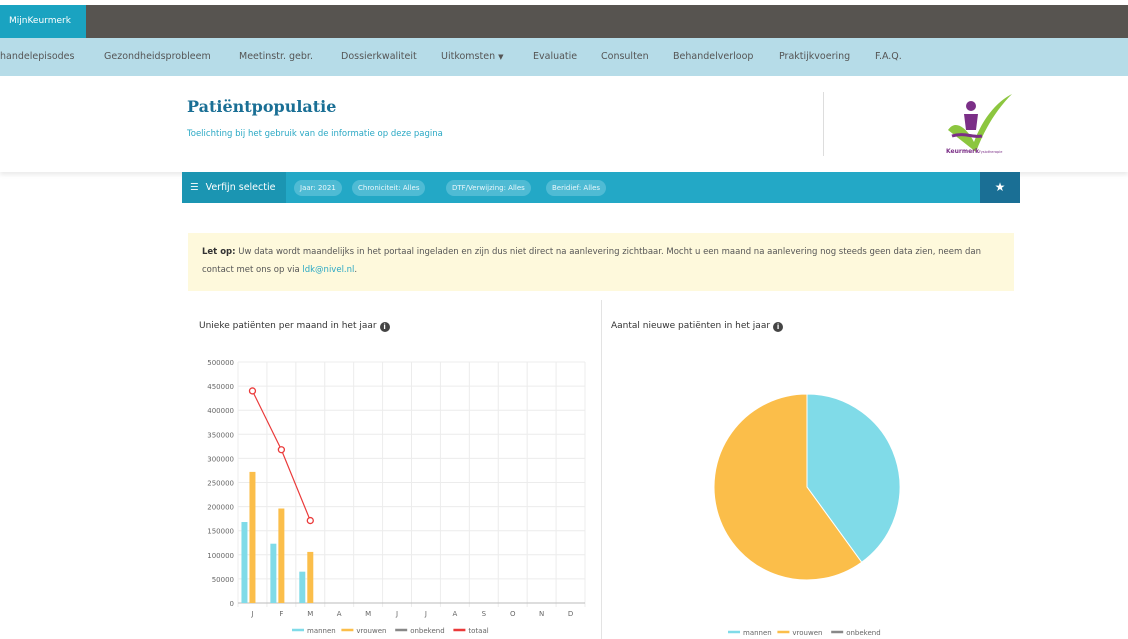 The width and height of the screenshot is (1128, 639). I want to click on y-tick-label: 100000, so click(220, 556).